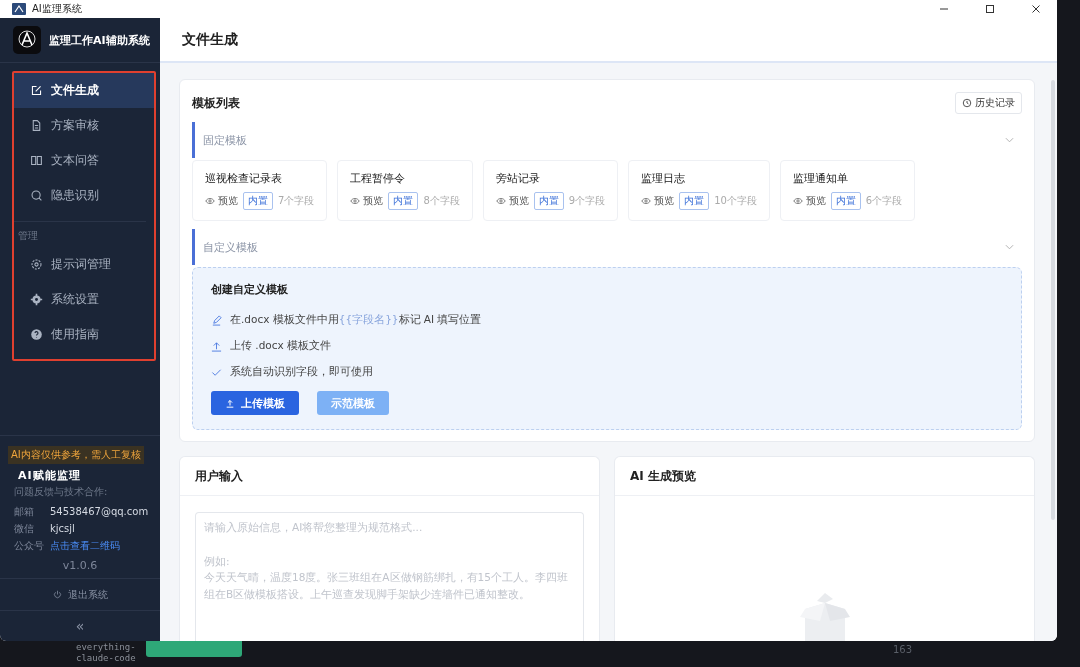 The height and width of the screenshot is (667, 1080). Describe the element at coordinates (664, 178) in the screenshot. I see `template-name: 监理日志` at that location.